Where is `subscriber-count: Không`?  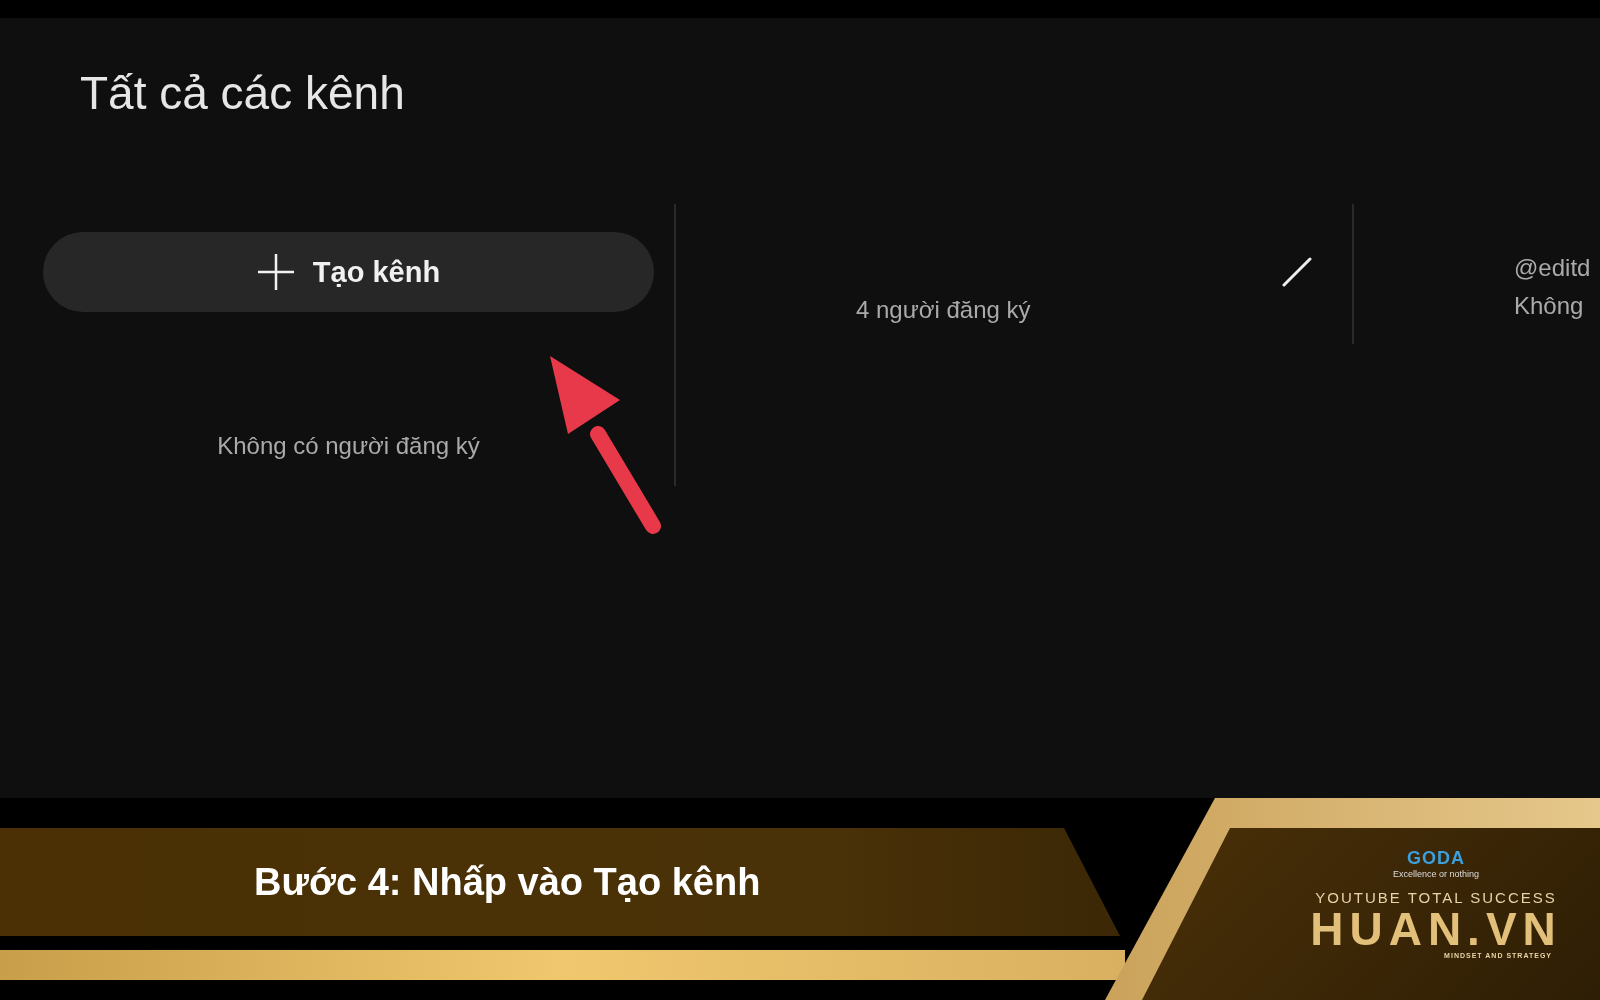
subscriber-count: Không is located at coordinates (1549, 306).